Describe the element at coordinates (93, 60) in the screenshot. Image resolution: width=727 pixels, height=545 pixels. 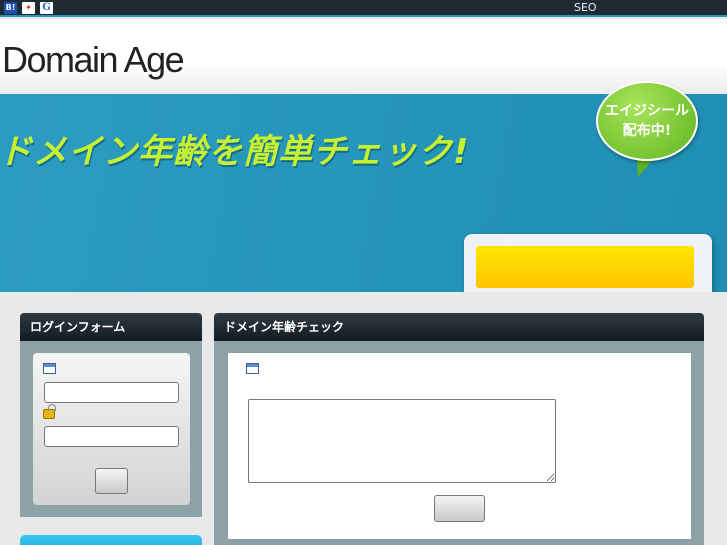
I see `site-logo: Domain Age` at that location.